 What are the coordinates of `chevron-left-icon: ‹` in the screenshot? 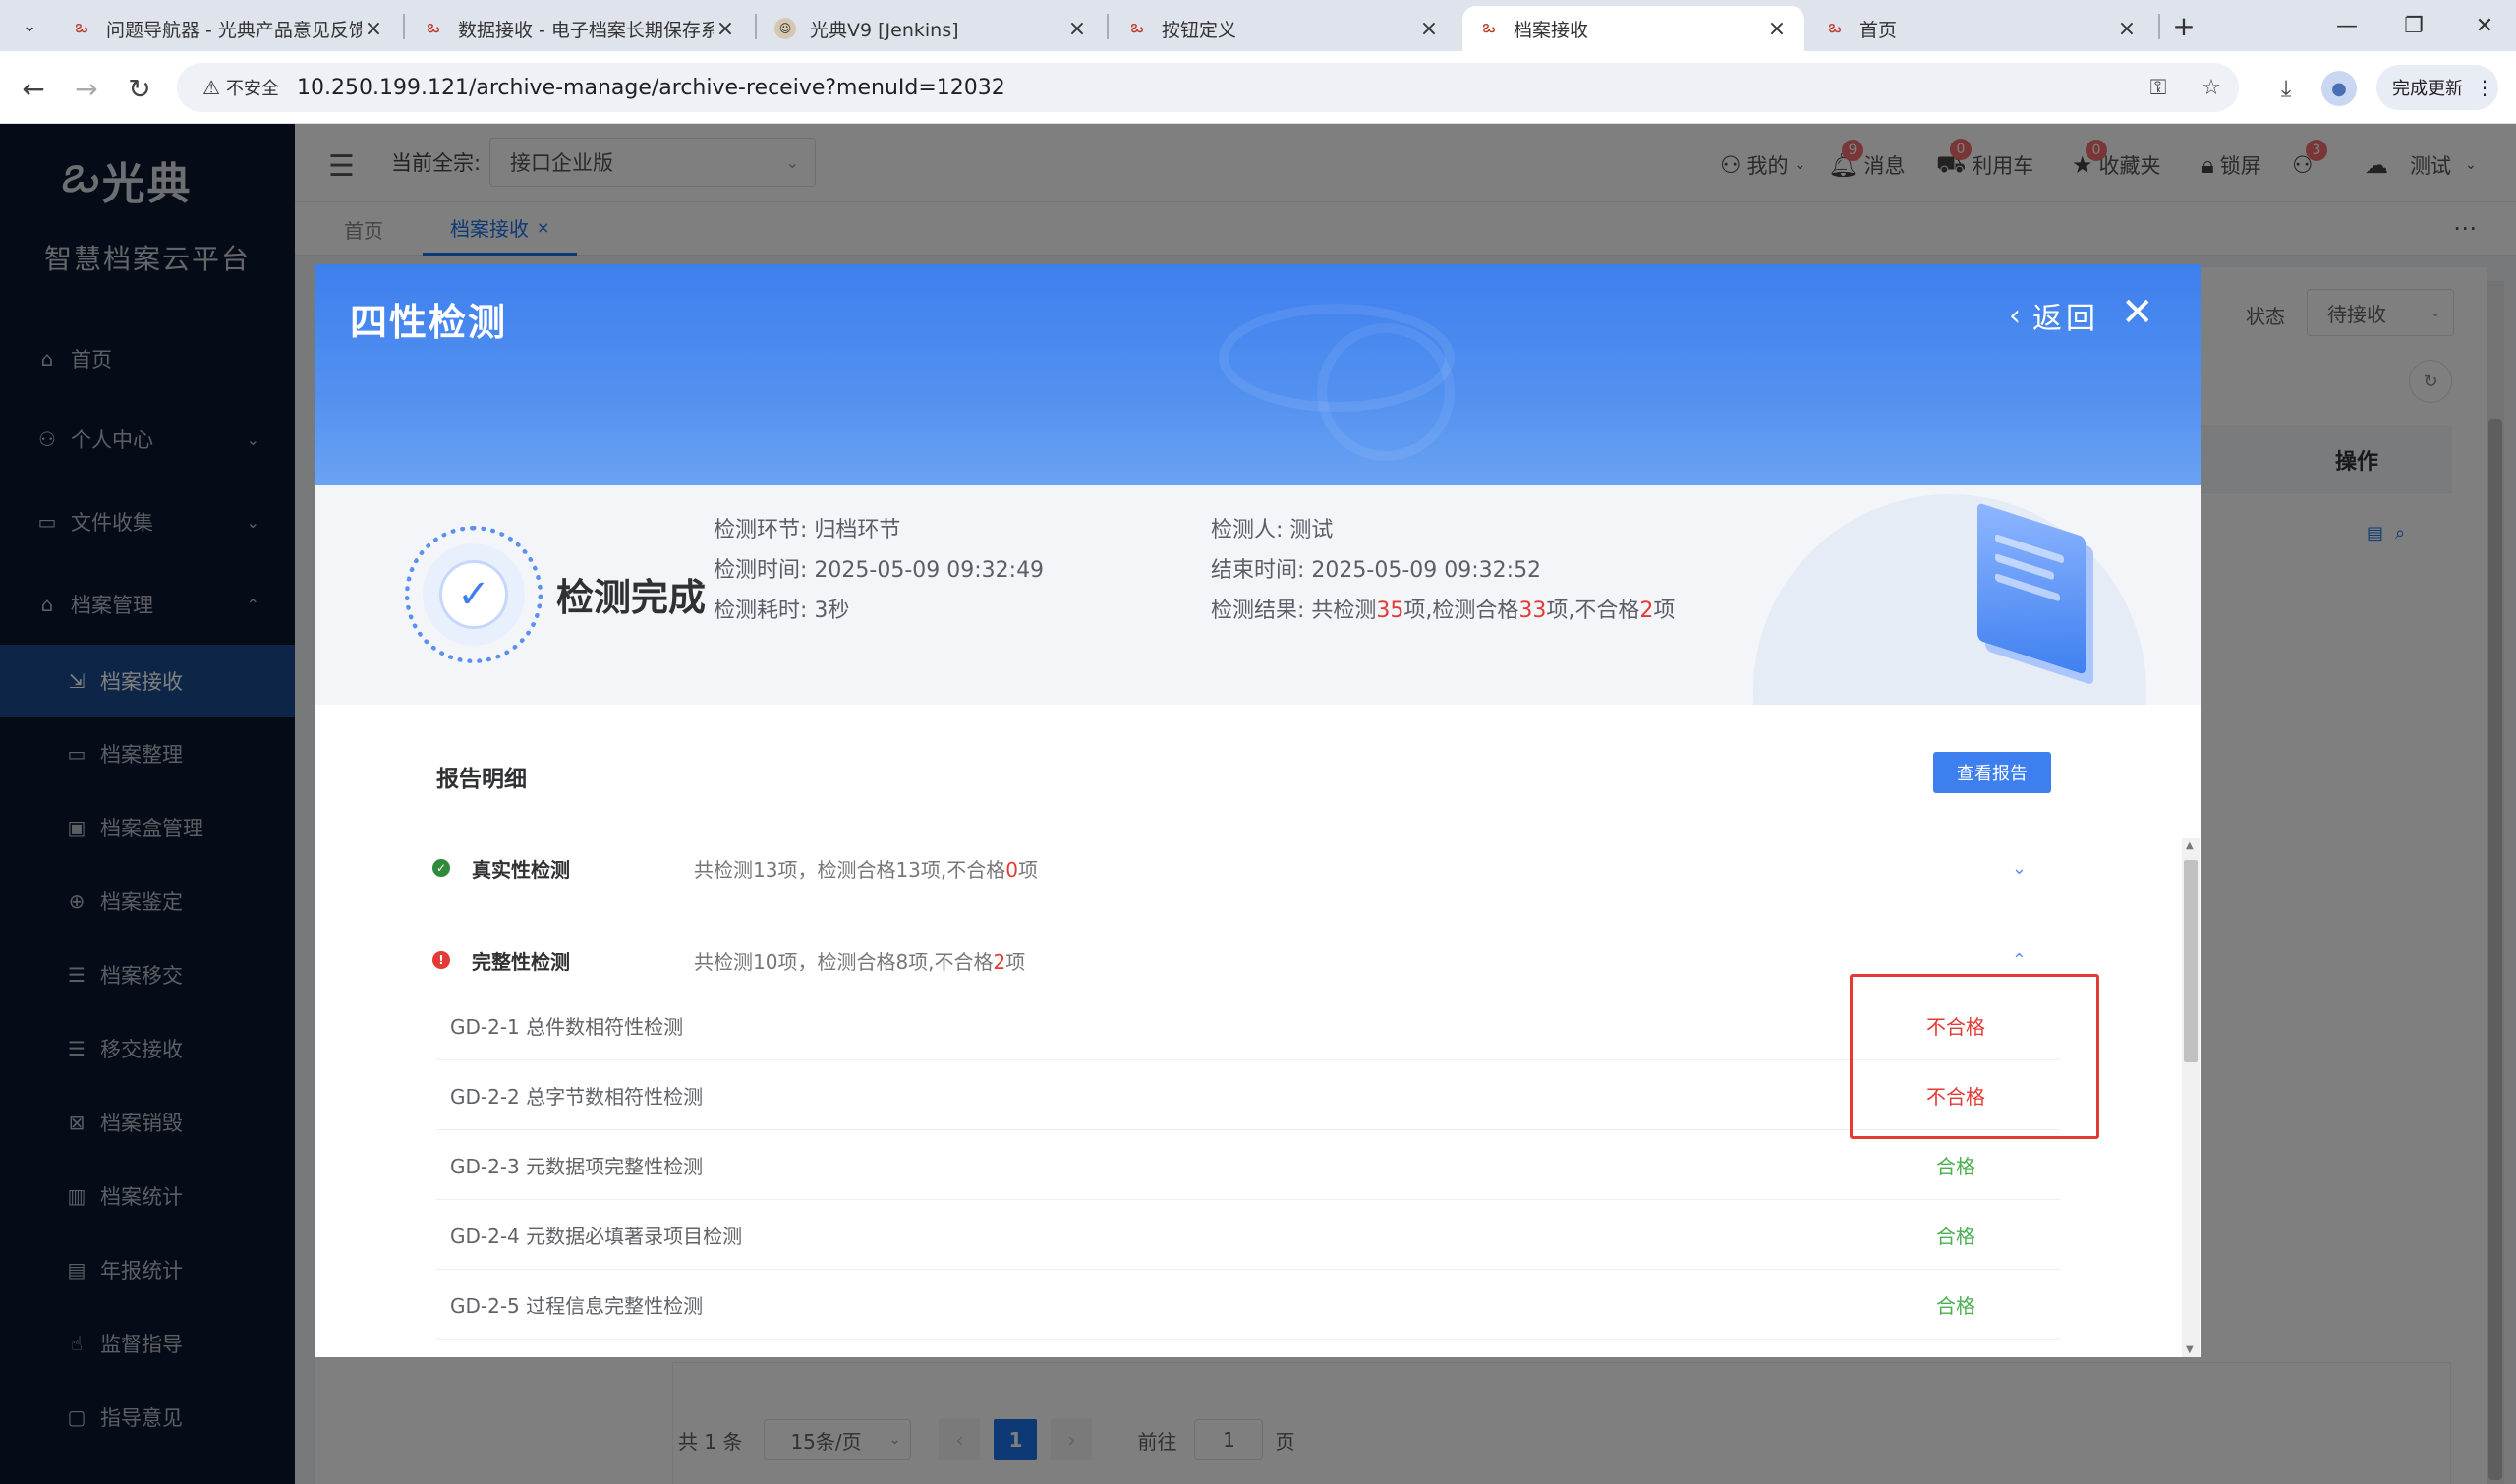 It's located at (2017, 315).